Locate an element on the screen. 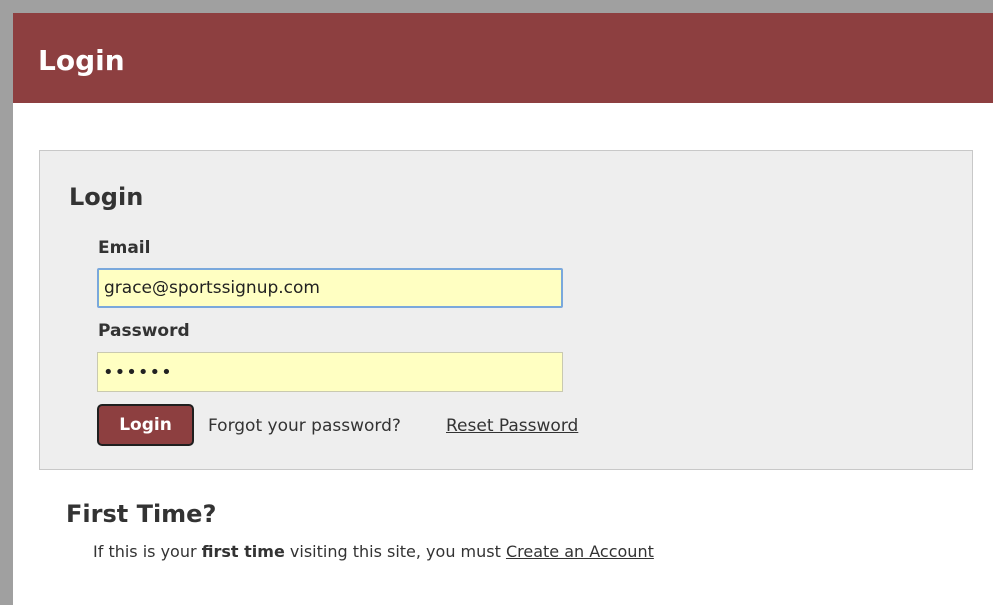  first-time-text-before: If this is your is located at coordinates (145, 551).